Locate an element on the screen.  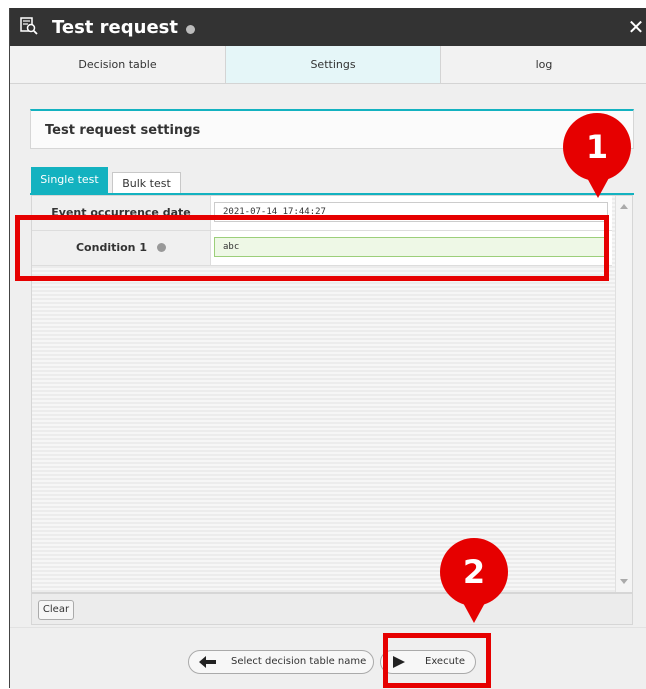
tab-decision-table: Decision table is located at coordinates (118, 64).